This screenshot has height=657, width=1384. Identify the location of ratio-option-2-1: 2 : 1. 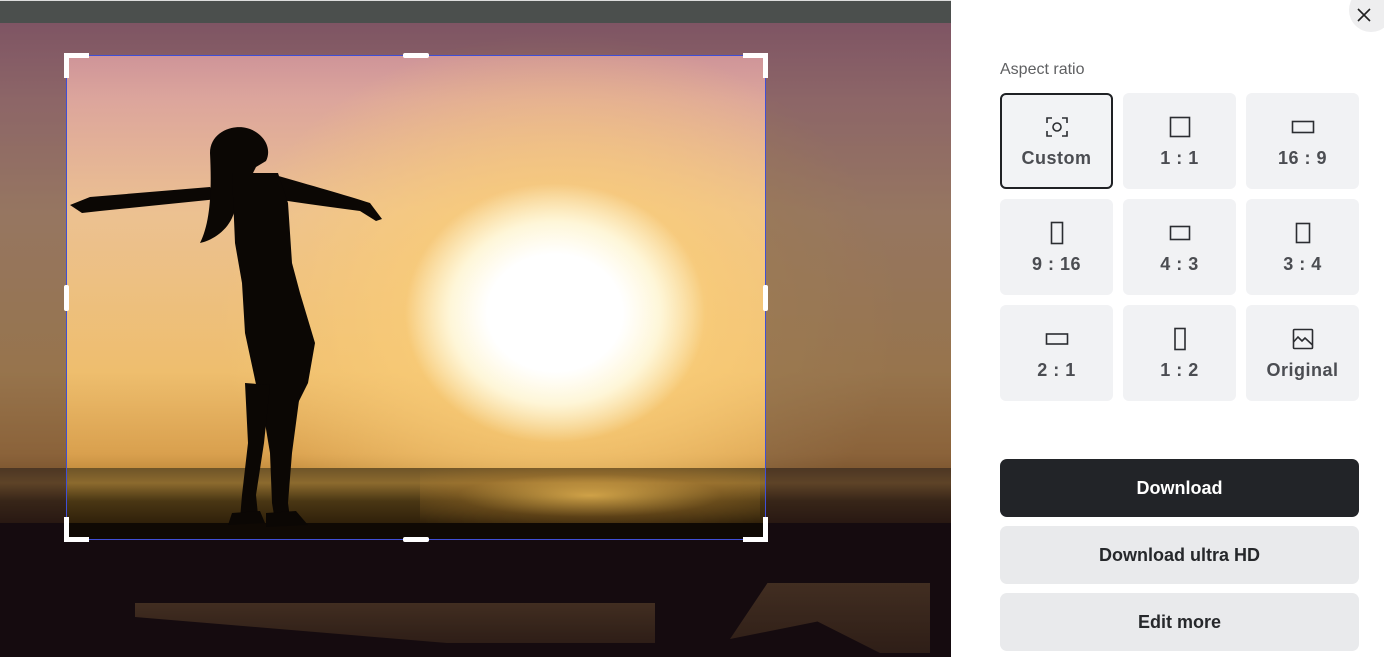
(1056, 353).